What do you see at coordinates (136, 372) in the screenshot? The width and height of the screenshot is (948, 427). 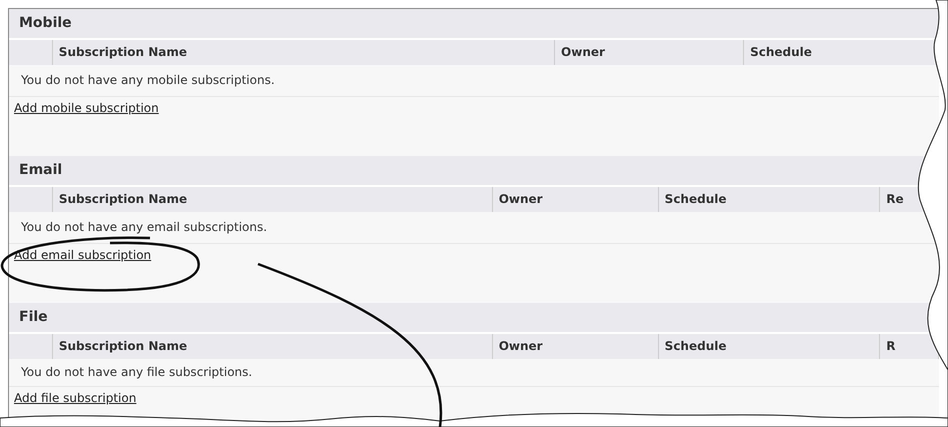 I see `empty-message: You do not have any file subscriptions.` at bounding box center [136, 372].